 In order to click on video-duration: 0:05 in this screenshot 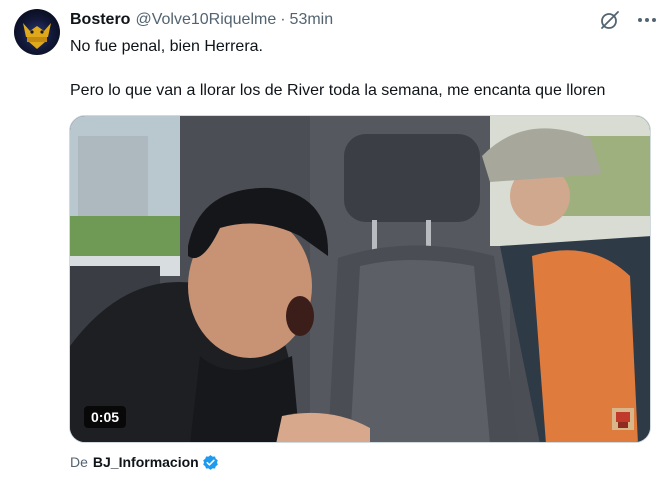, I will do `click(105, 417)`.